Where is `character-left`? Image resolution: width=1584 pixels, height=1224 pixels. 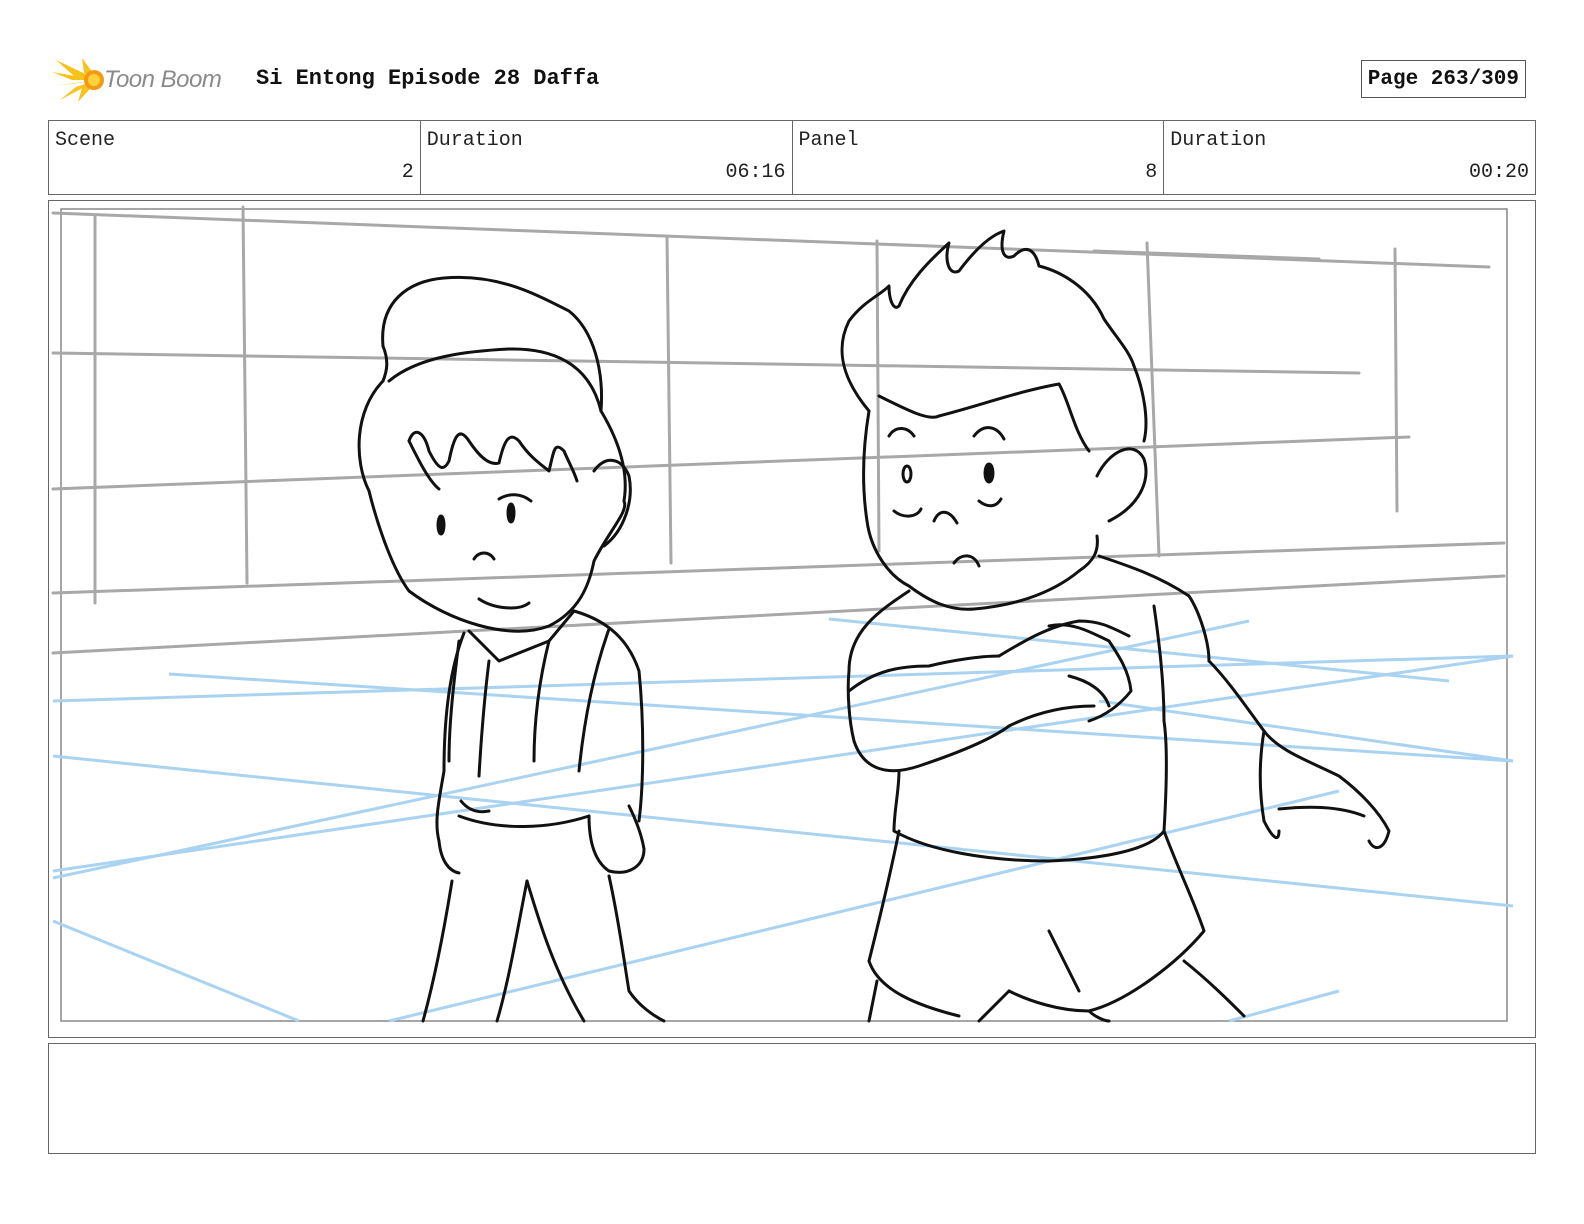
character-left is located at coordinates (511, 649).